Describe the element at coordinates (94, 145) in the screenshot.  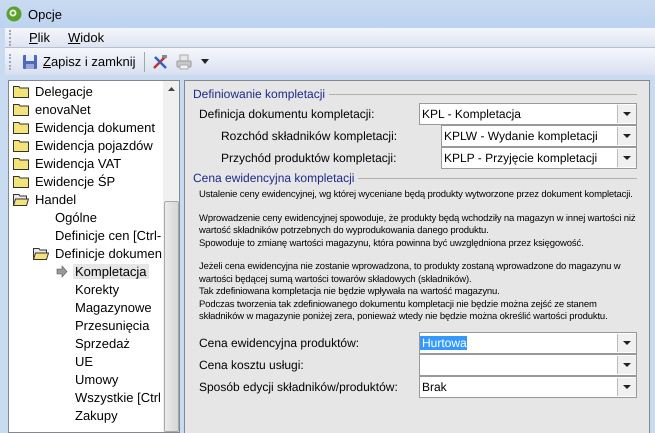
I see `tree-item: Ewidencja pojazdów` at that location.